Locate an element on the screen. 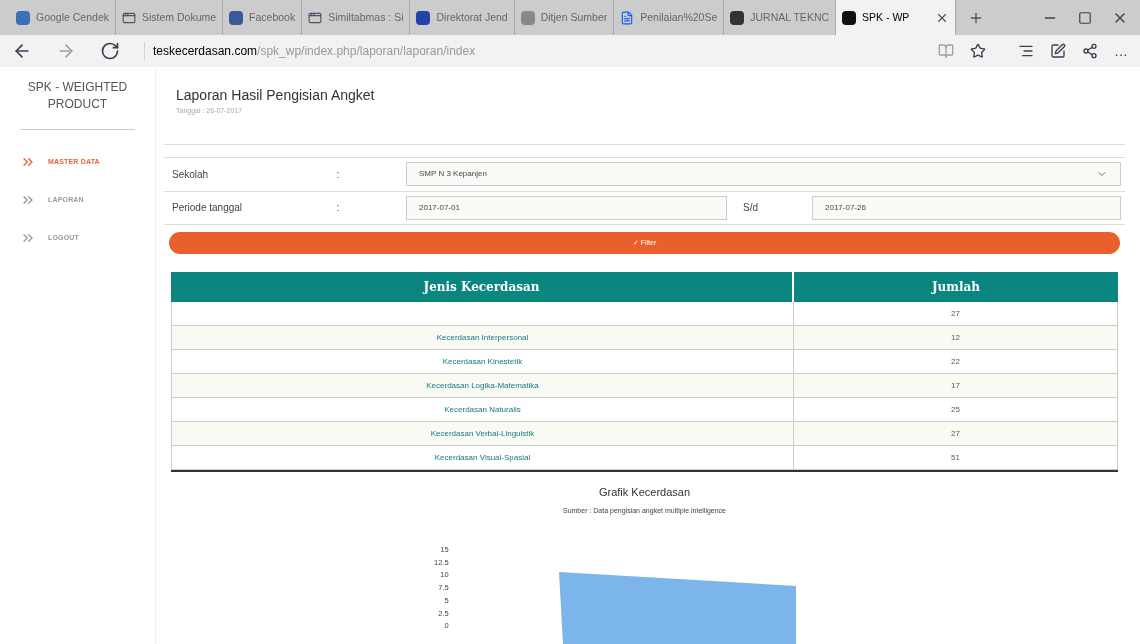 This screenshot has height=644, width=1140. date-to-field: 2017-07-26 is located at coordinates (966, 207).